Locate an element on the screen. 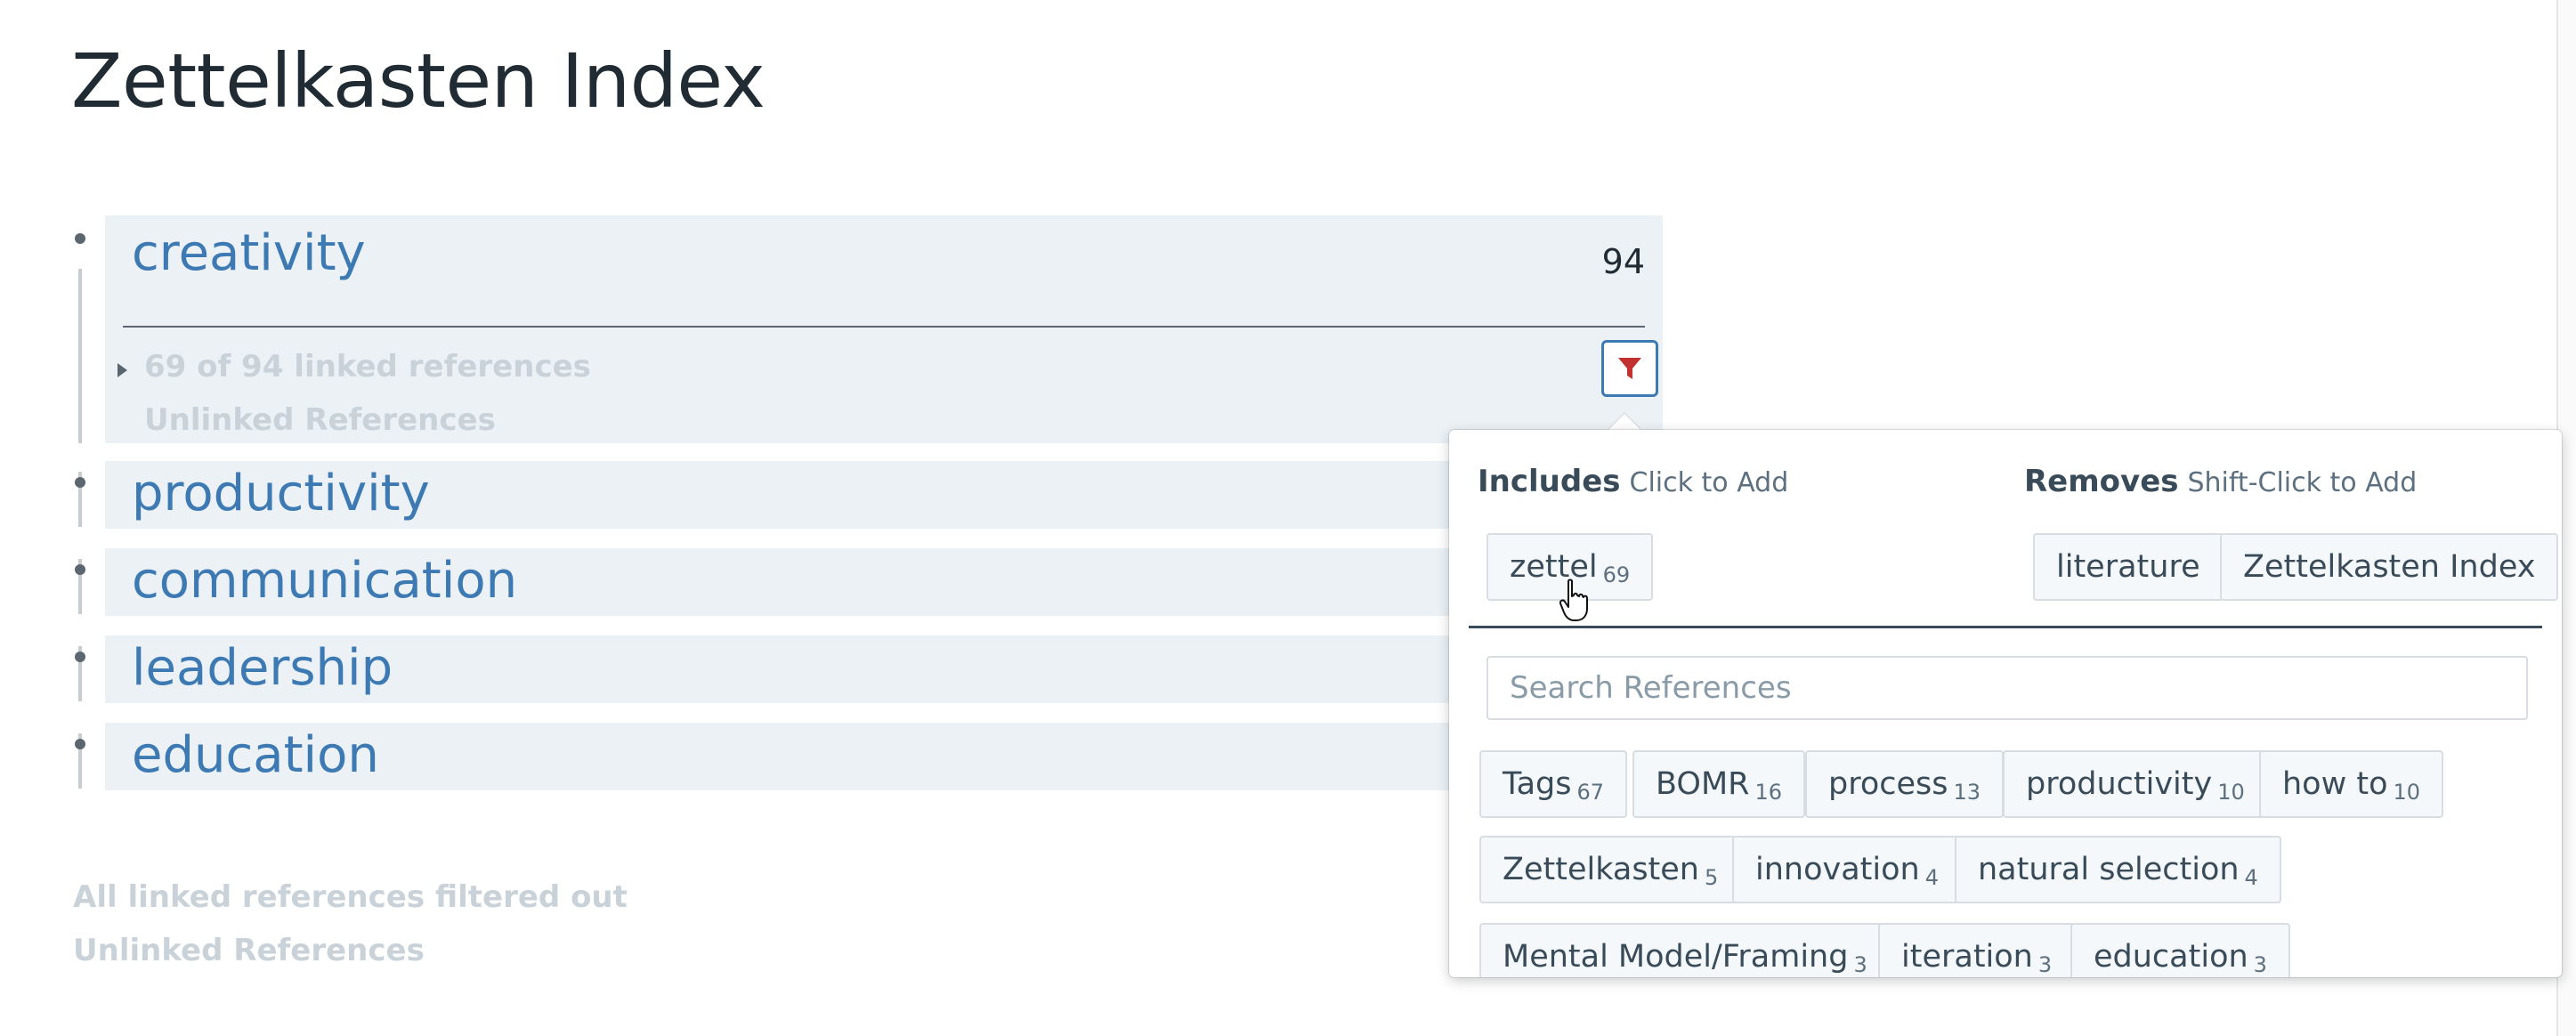 Image resolution: width=2576 pixels, height=1036 pixels. chip-label: Tags is located at coordinates (1538, 784).